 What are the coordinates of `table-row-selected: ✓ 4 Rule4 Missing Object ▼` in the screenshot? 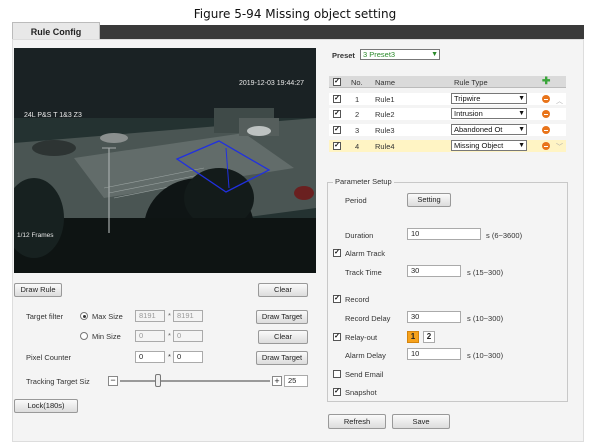 It's located at (447, 146).